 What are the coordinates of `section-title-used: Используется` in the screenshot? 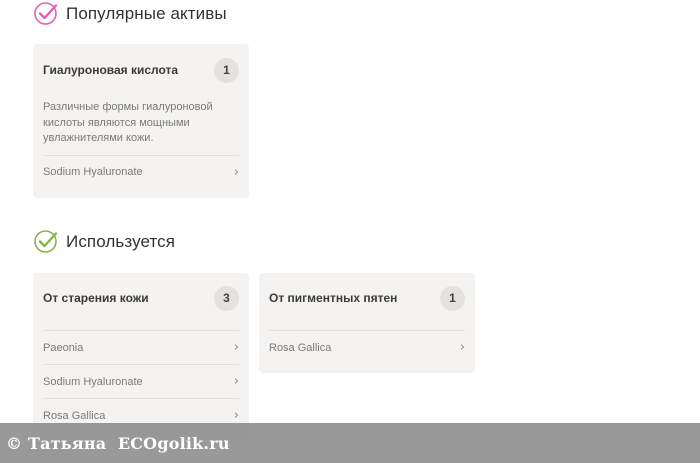 It's located at (104, 241).